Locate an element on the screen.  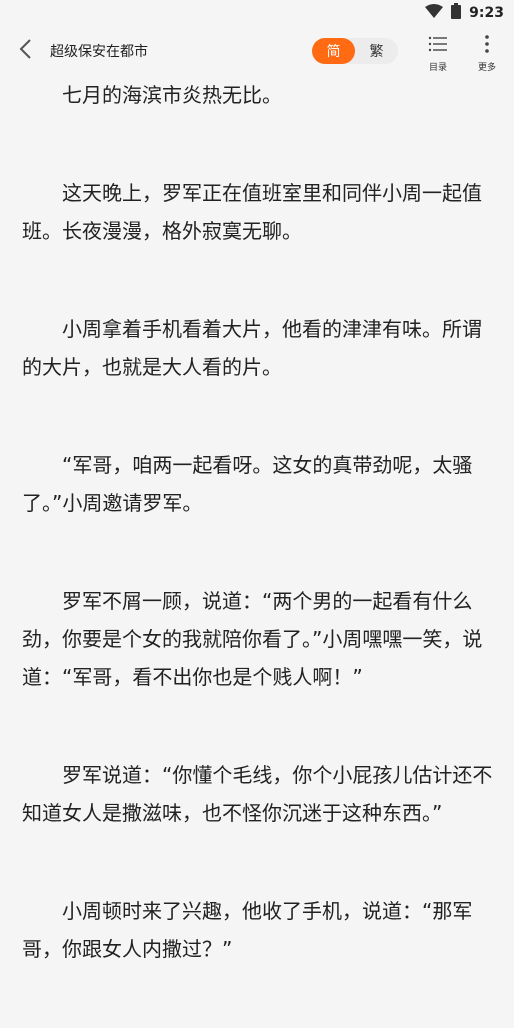
paragraph: 小周拿着手机看着大片，他看的津津有味。所谓的大片，也就是大人看的片。 is located at coordinates (252, 348).